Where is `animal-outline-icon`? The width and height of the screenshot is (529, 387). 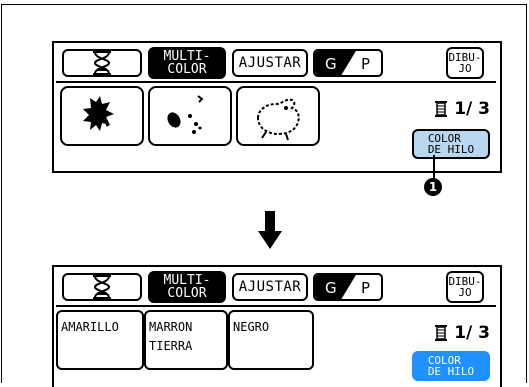 animal-outline-icon is located at coordinates (278, 119).